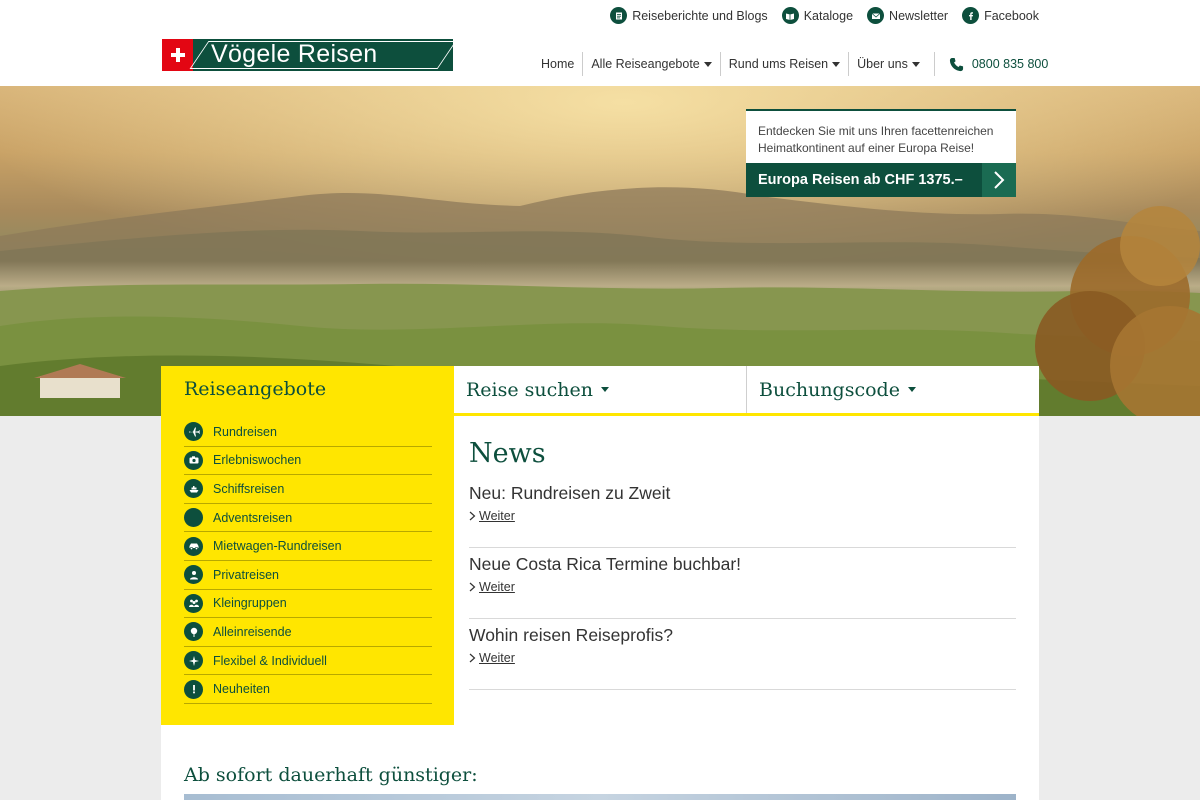 This screenshot has width=1200, height=800. Describe the element at coordinates (193, 489) in the screenshot. I see `ship-icon` at that location.